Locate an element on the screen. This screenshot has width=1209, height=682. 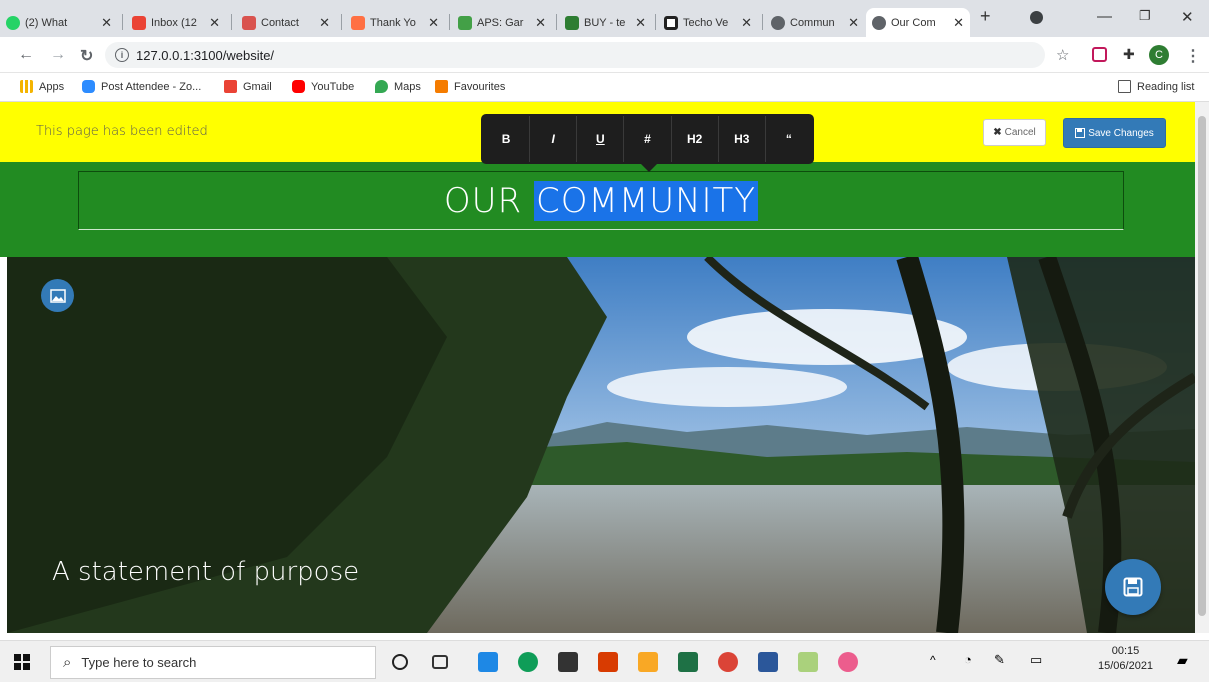
scrollbar-thumb is located at coordinates (1202, 366).